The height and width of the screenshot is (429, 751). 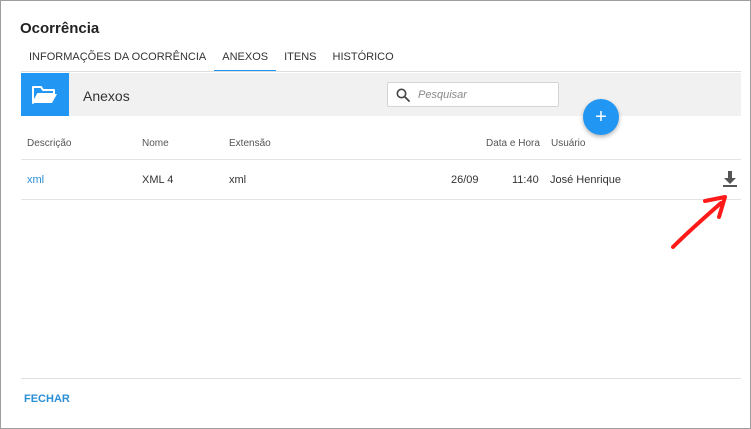 What do you see at coordinates (381, 94) in the screenshot?
I see `section-toolbar: Anexos` at bounding box center [381, 94].